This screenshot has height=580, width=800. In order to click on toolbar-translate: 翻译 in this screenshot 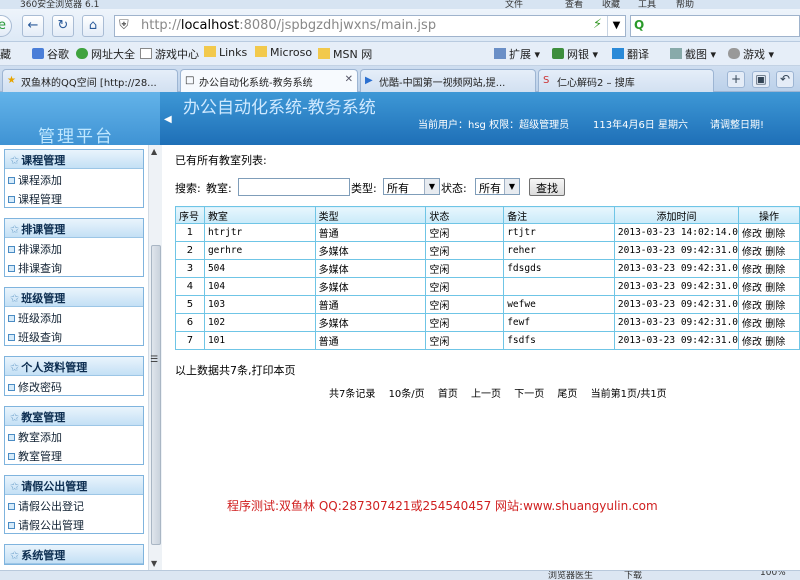, I will do `click(630, 54)`.